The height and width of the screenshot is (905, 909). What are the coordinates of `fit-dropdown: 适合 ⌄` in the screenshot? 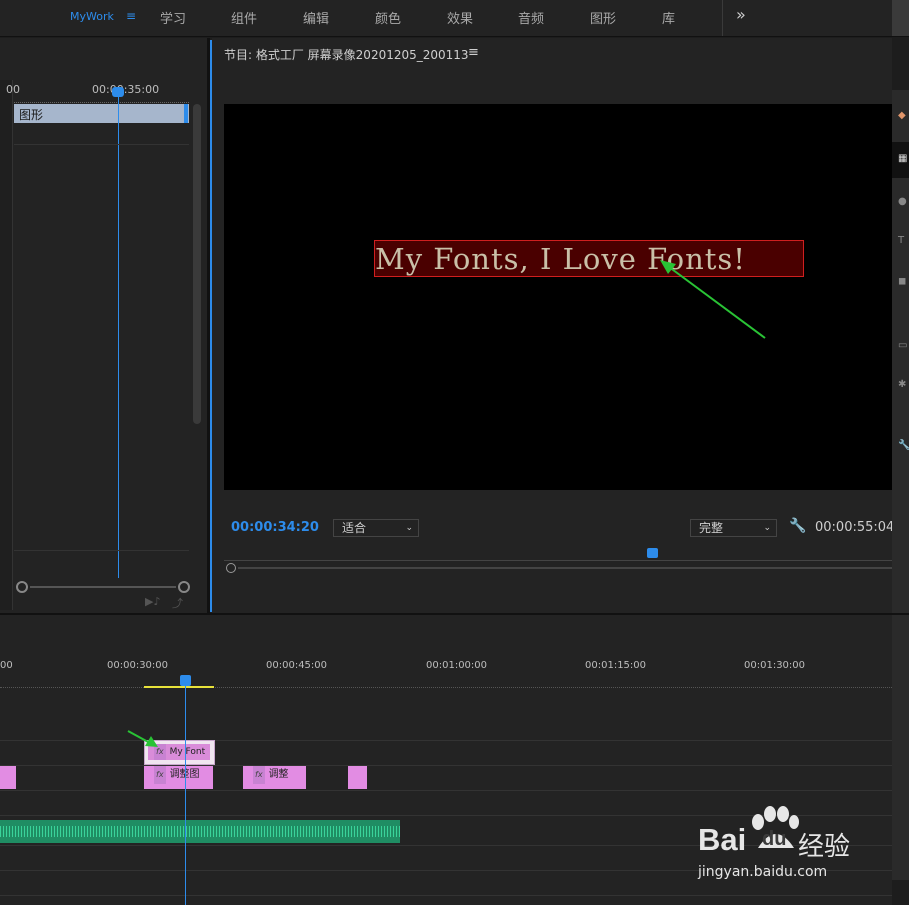 It's located at (376, 528).